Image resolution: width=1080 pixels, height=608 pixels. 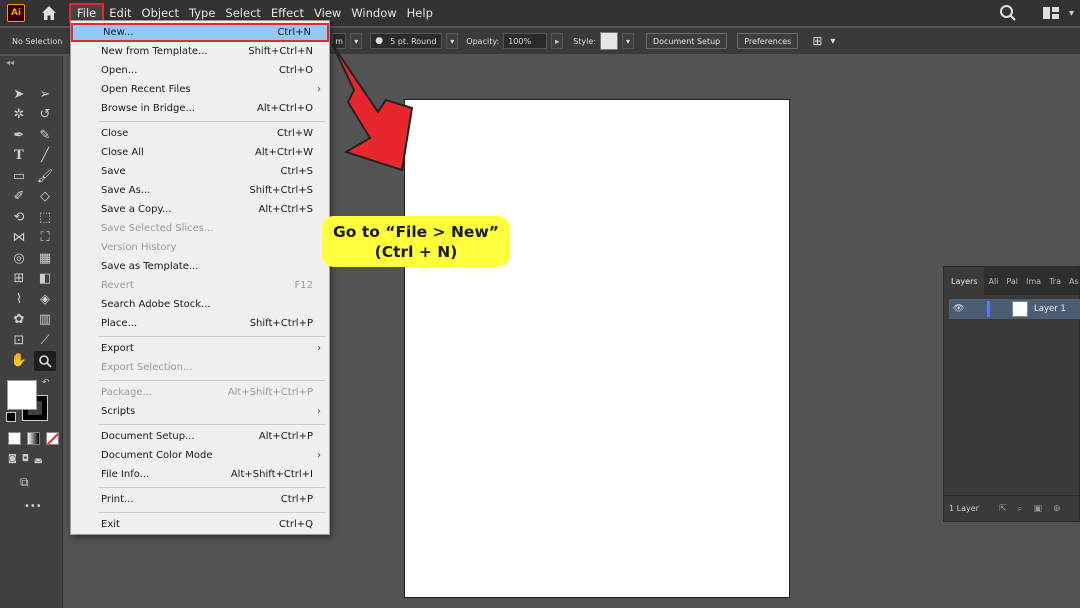 What do you see at coordinates (1055, 281) in the screenshot?
I see `tab-transform: Tra` at bounding box center [1055, 281].